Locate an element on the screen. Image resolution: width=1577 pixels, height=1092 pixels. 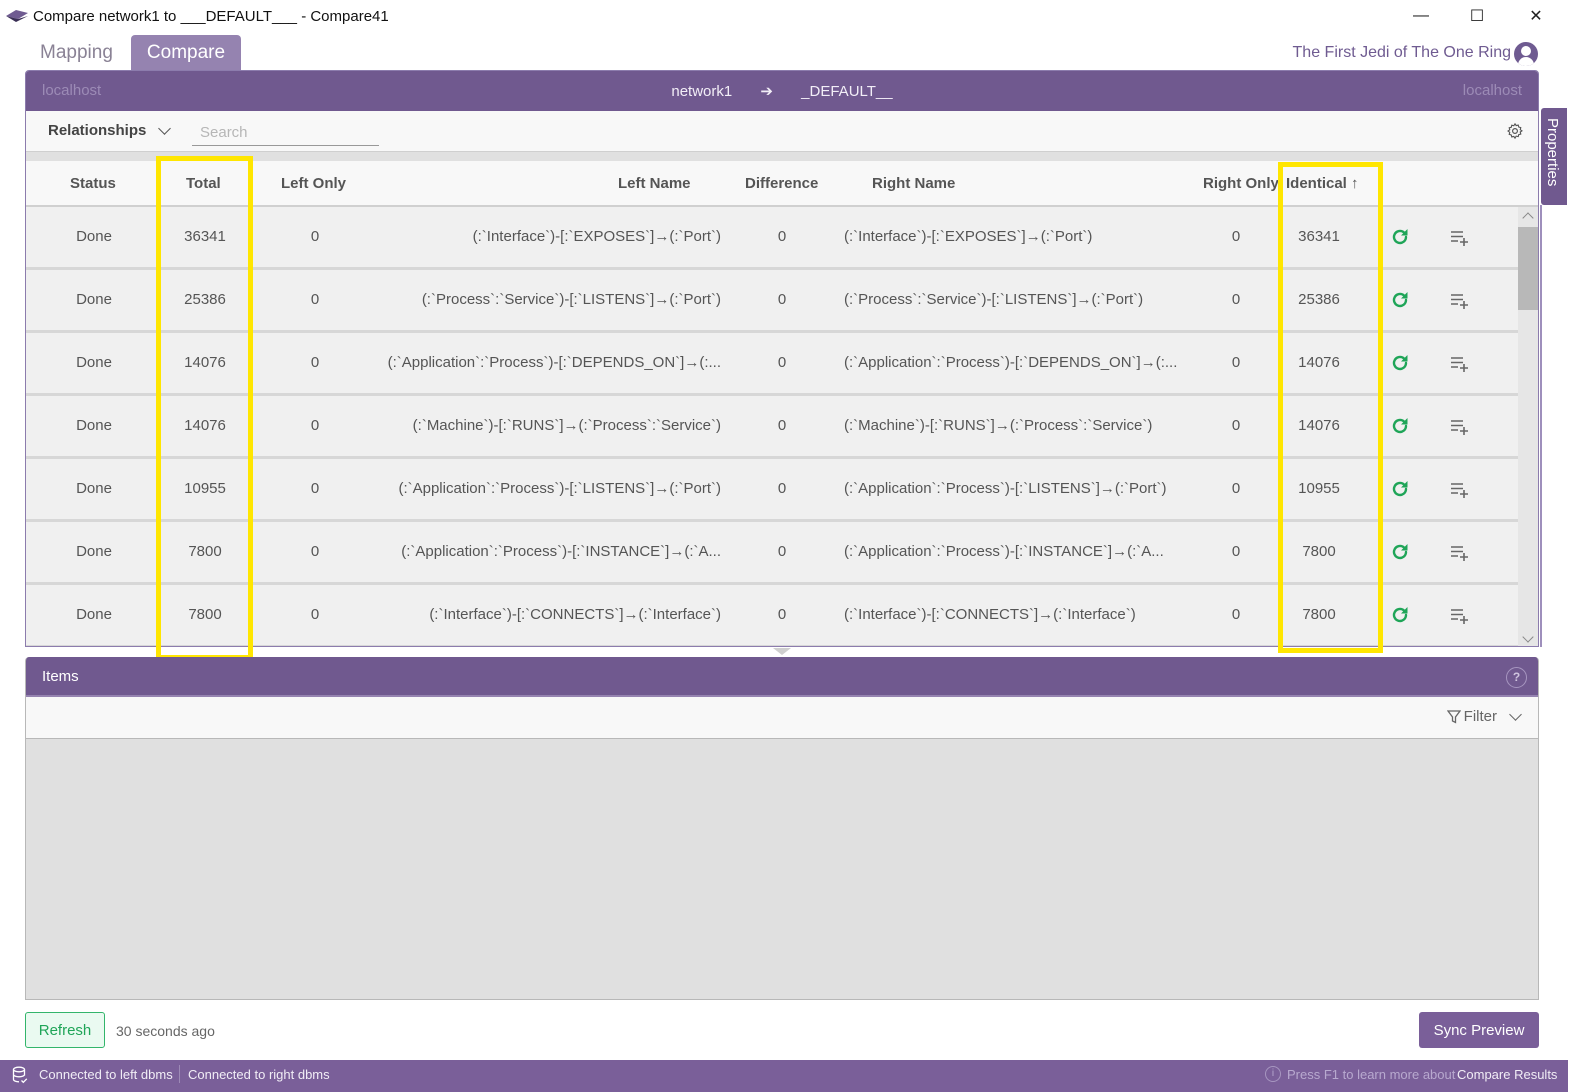
col-header-left-only: Left Only is located at coordinates (313, 183).